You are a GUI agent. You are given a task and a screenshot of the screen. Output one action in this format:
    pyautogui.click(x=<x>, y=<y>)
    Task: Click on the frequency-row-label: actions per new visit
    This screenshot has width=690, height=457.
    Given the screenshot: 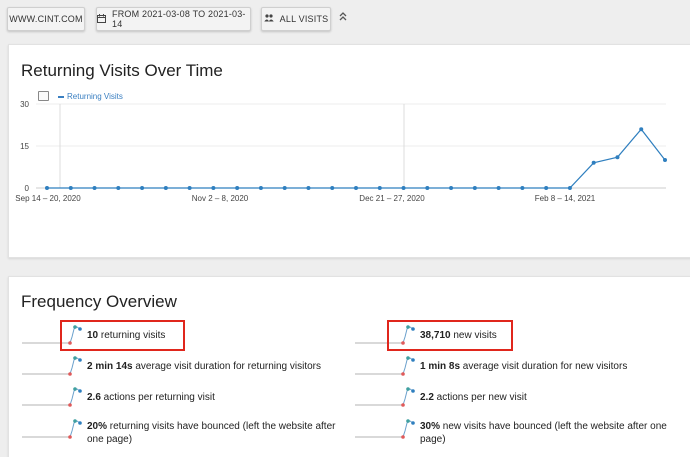 What is the action you would take?
    pyautogui.click(x=480, y=397)
    